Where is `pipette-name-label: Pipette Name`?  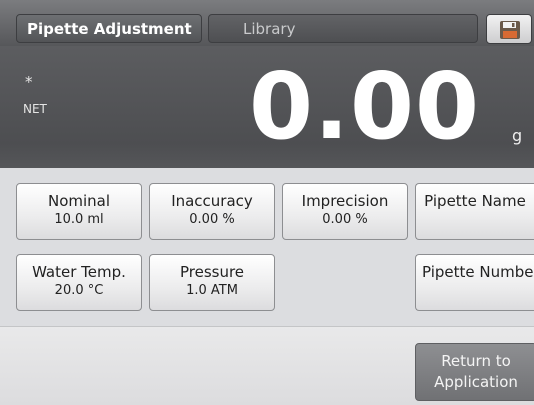
pipette-name-label: Pipette Name is located at coordinates (475, 201).